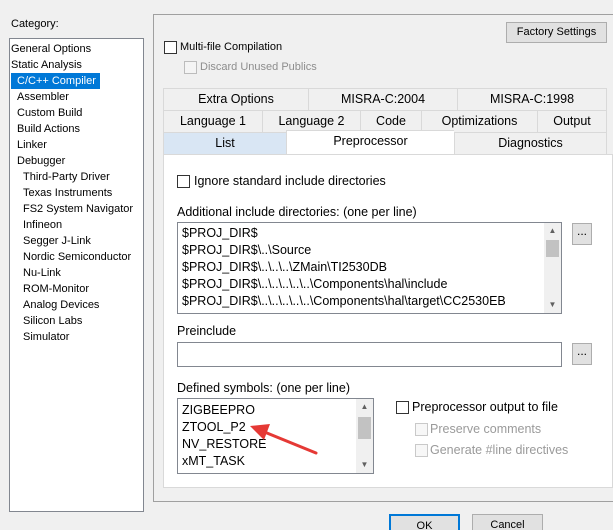 The height and width of the screenshot is (530, 613). Describe the element at coordinates (55, 81) in the screenshot. I see `category-item-c-cpp-compiler: C/C++ Compiler` at that location.